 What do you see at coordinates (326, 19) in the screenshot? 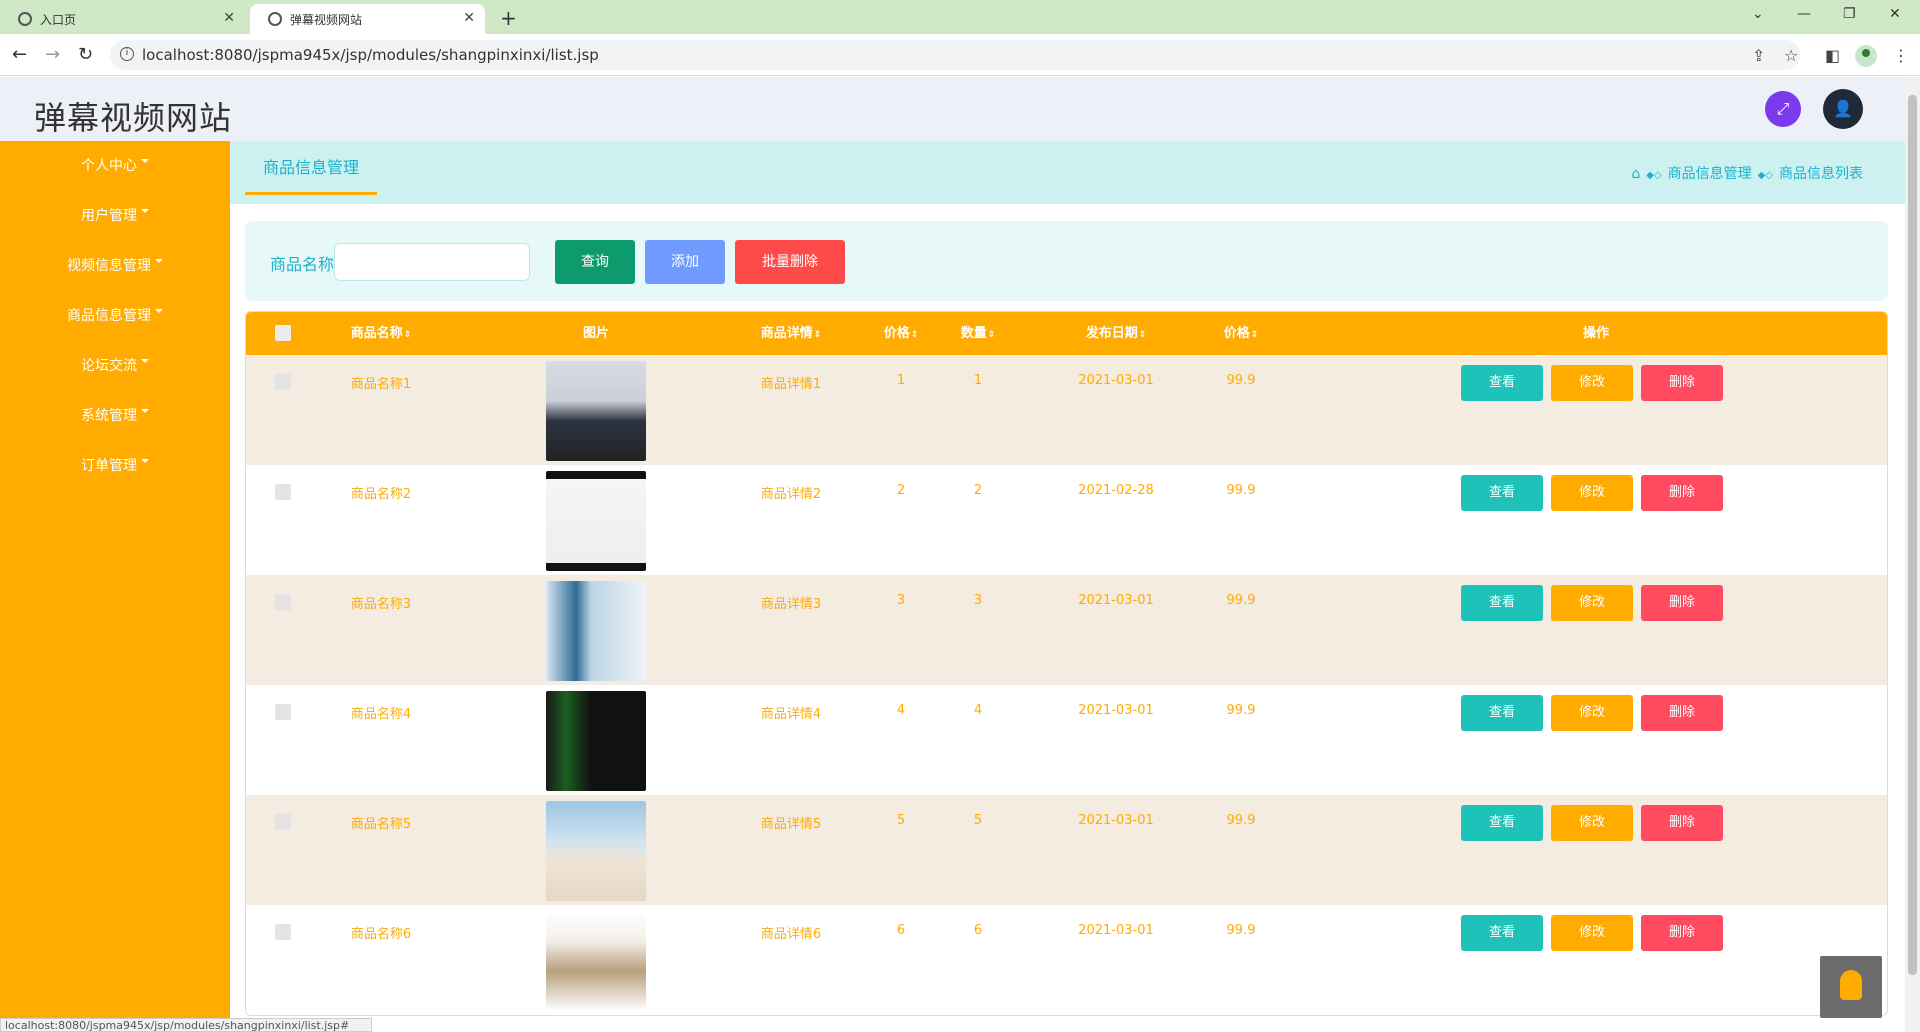
I see `tab-title: 弹幕视频网站` at bounding box center [326, 19].